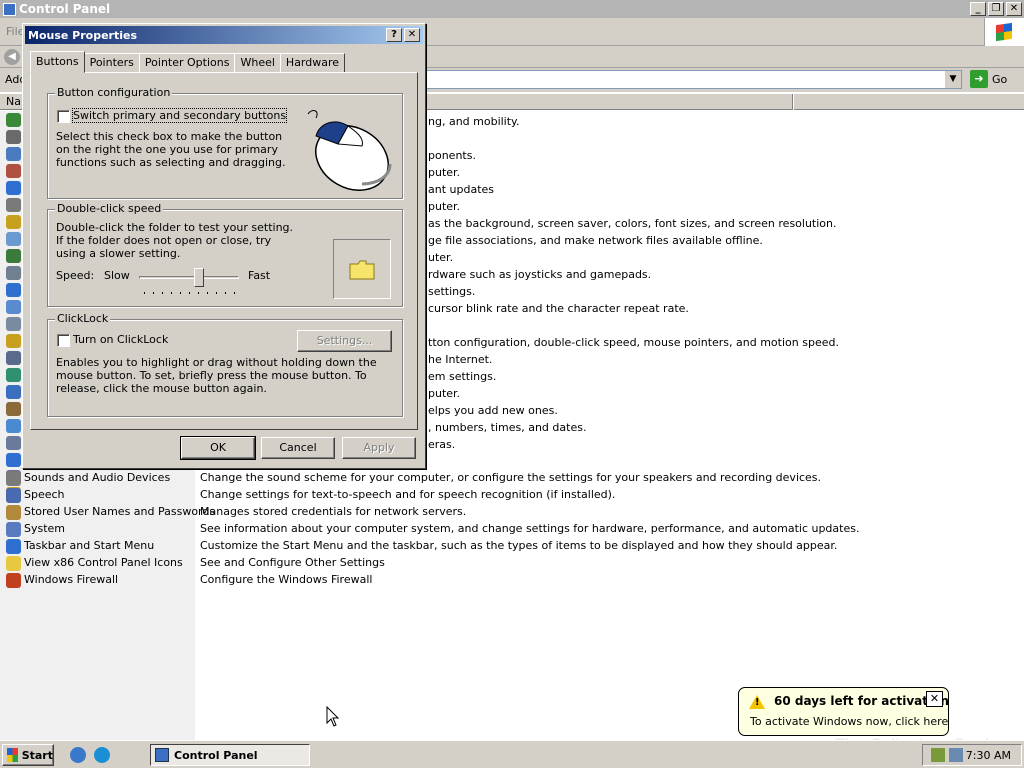 Image resolution: width=1024 pixels, height=768 pixels. I want to click on switch-buttons-checkbox, so click(63, 116).